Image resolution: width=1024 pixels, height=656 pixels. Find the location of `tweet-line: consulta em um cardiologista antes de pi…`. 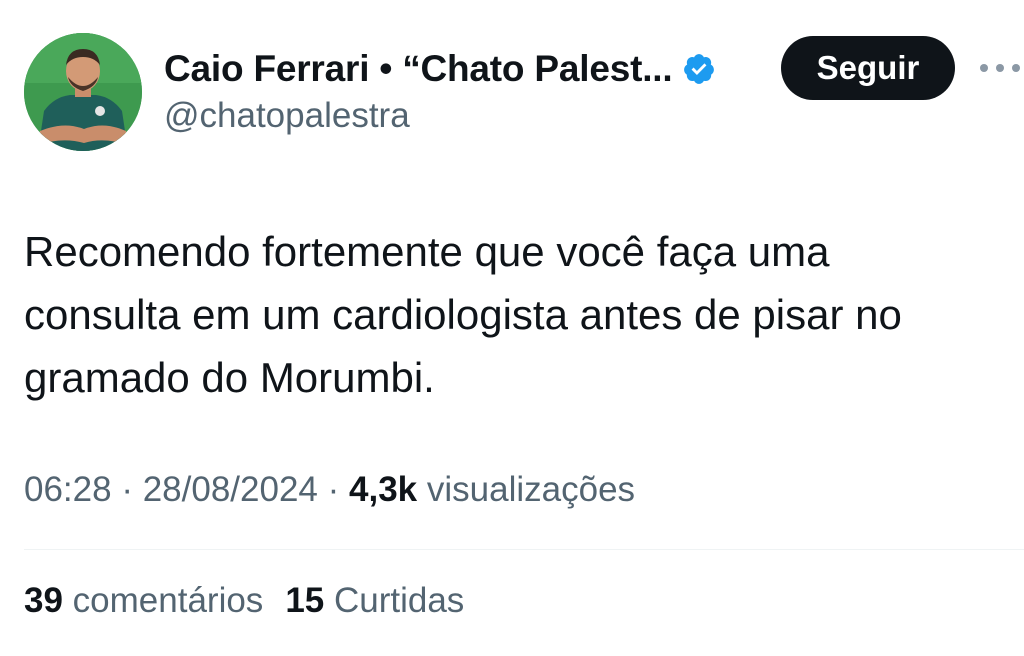

tweet-line: consulta em um cardiologista antes de pi… is located at coordinates (463, 314).